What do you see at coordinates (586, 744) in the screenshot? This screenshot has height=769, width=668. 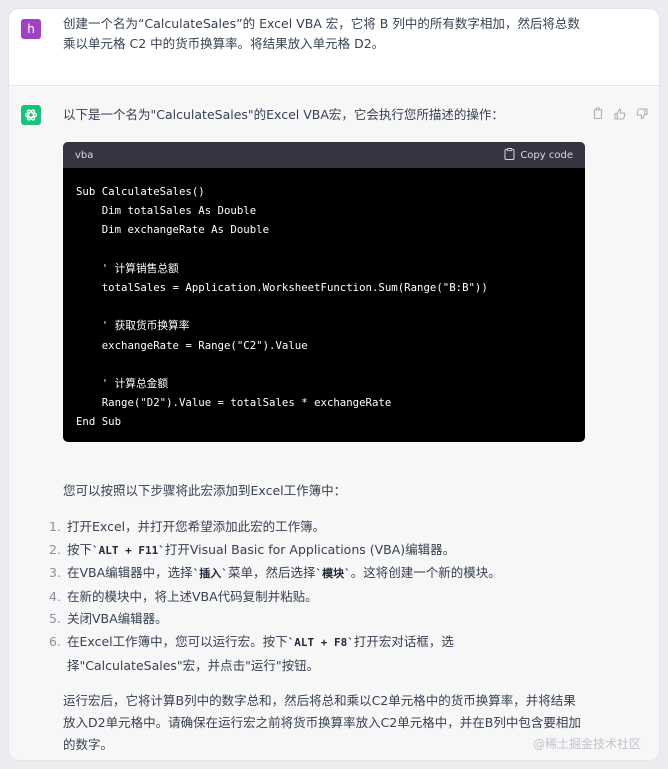 I see `watermark: @稀土掘金技术社区` at bounding box center [586, 744].